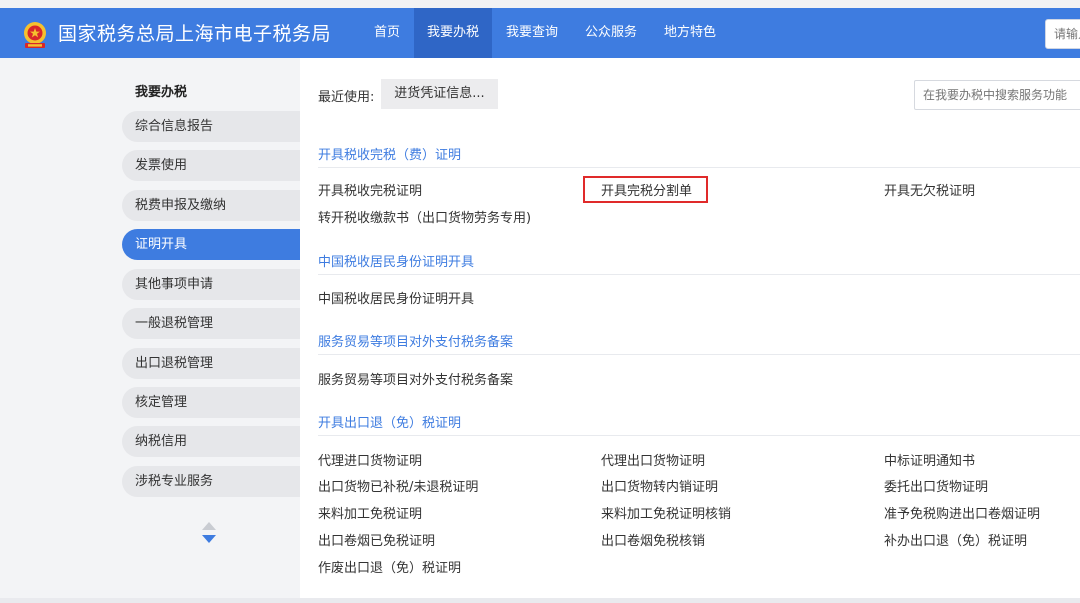  Describe the element at coordinates (653, 539) in the screenshot. I see `link-cigarette-exempt-writeoff: 出口卷烟免税核销` at that location.